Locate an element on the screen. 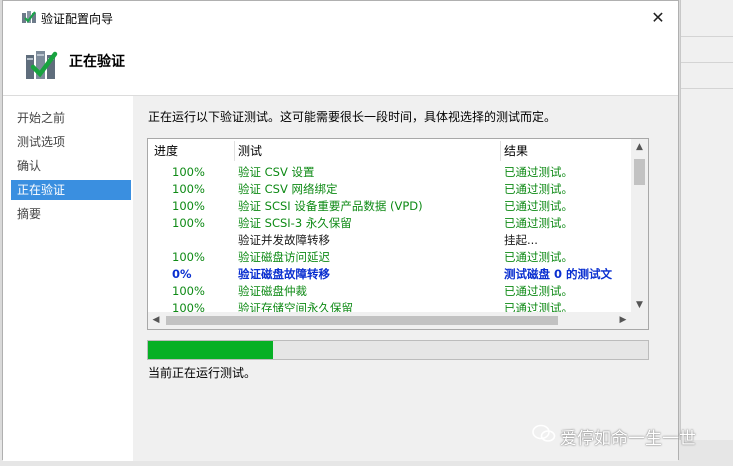  page-header: 正在验证 is located at coordinates (340, 65).